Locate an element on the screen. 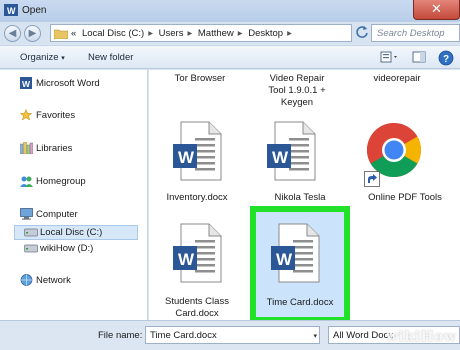 This screenshot has height=350, width=460. nav-item-homegroup: Homegroup is located at coordinates (61, 181).